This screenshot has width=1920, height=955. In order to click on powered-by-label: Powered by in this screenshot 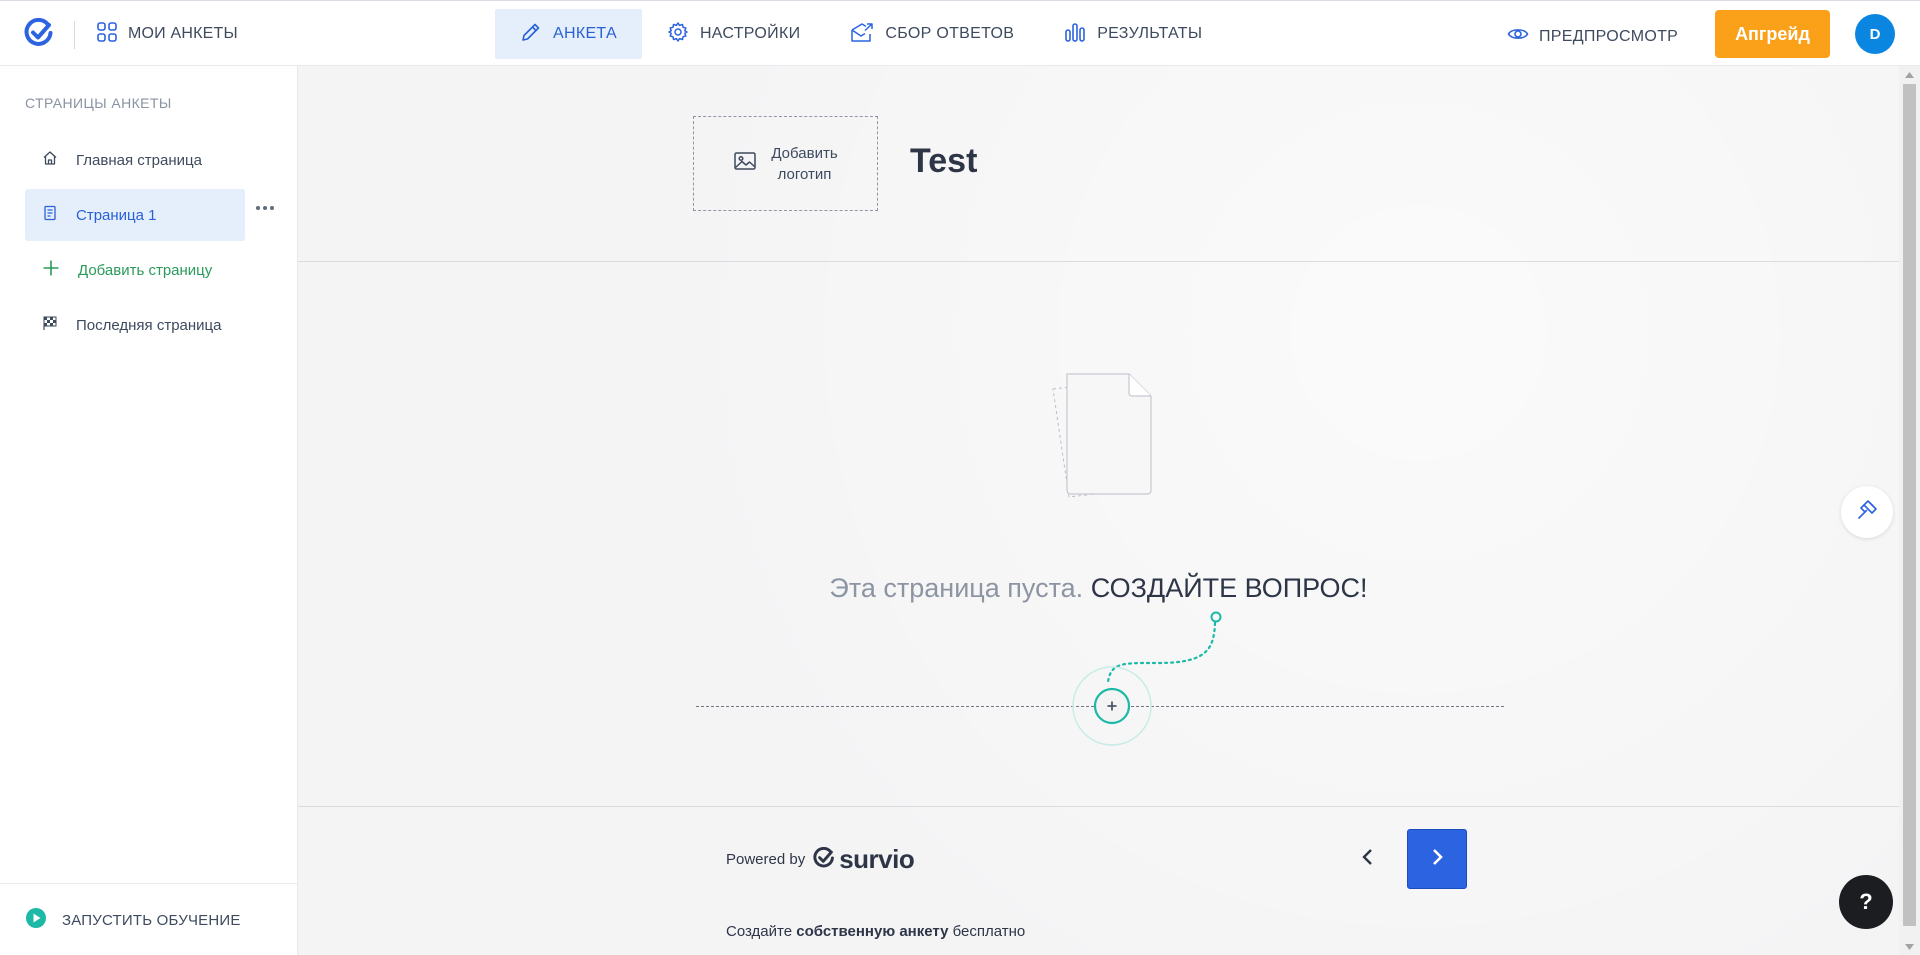, I will do `click(766, 859)`.